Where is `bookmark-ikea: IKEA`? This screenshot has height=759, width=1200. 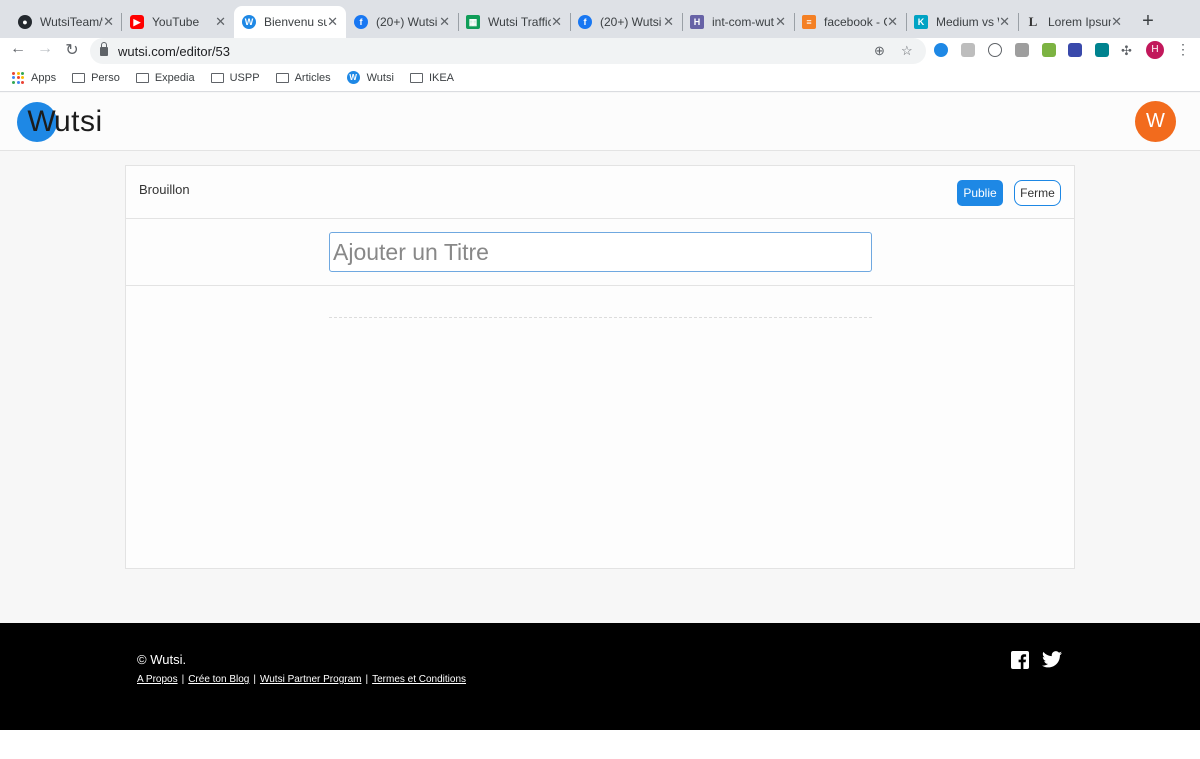 bookmark-ikea: IKEA is located at coordinates (431, 78).